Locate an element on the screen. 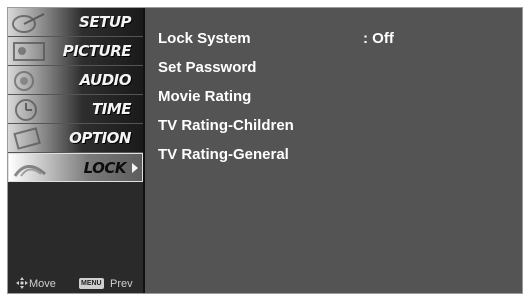  option-label: TV Rating-General is located at coordinates (223, 154).